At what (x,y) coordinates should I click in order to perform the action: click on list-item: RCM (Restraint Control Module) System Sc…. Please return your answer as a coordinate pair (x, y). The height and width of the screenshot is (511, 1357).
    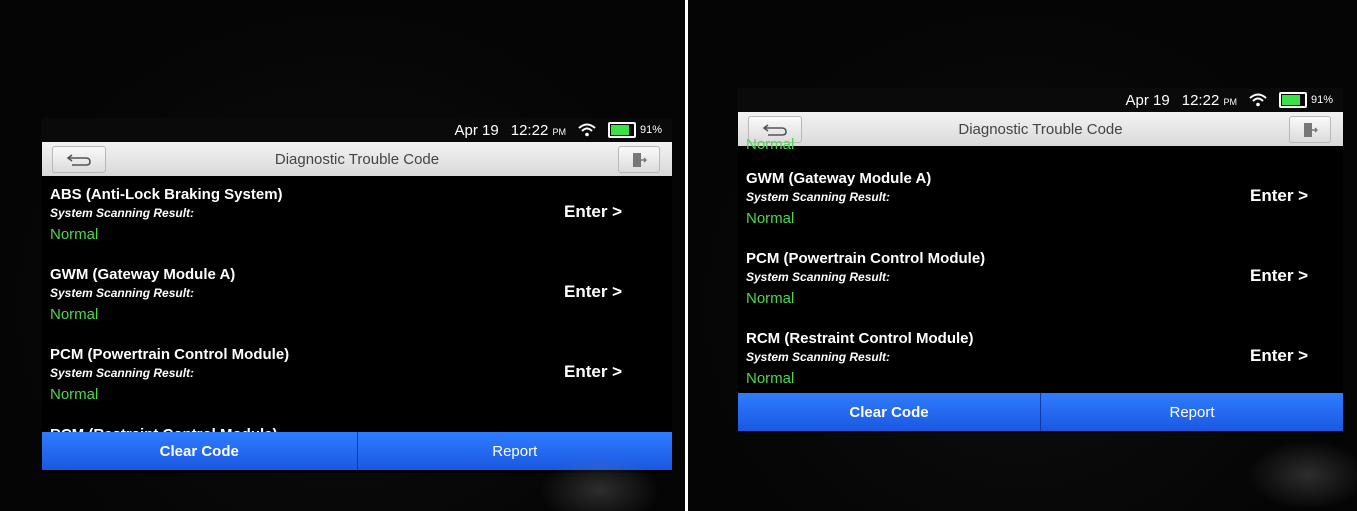
    Looking at the image, I should click on (1040, 364).